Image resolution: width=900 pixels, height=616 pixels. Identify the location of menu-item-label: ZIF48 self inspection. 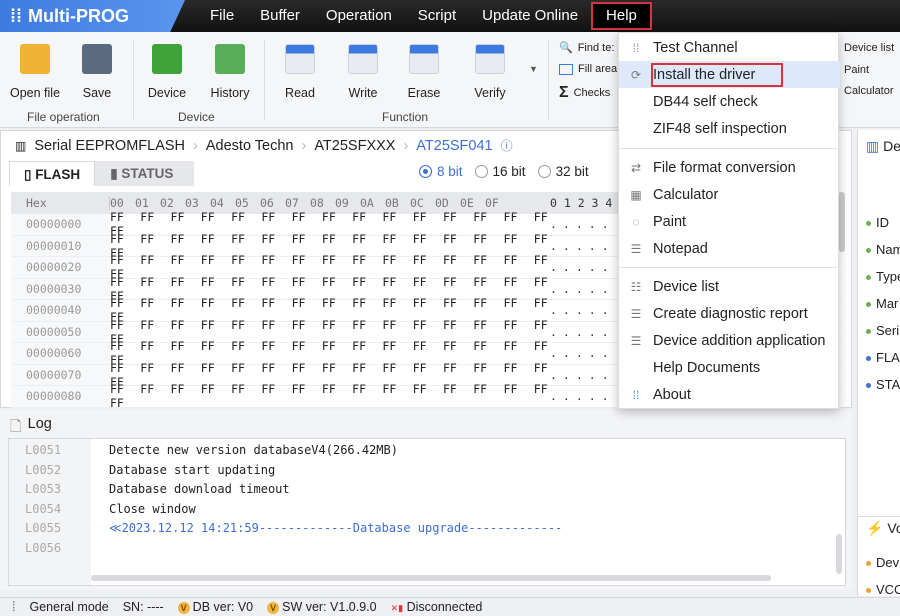
(720, 128).